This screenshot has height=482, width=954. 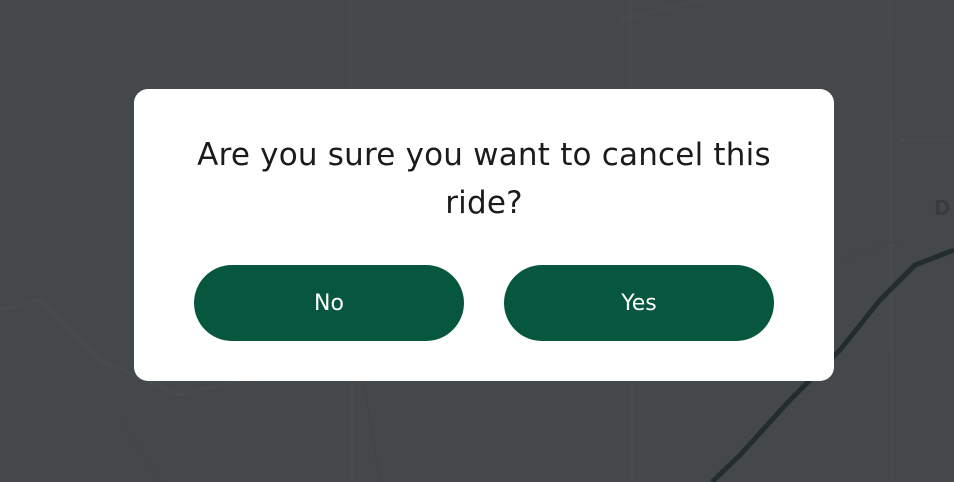 I want to click on no-button: No, so click(x=329, y=303).